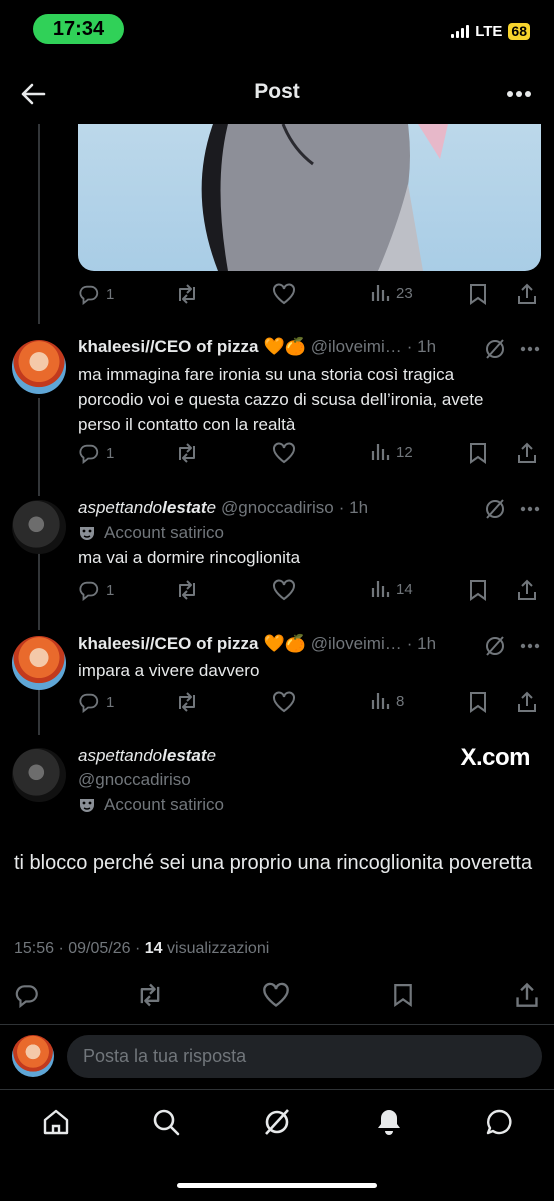  What do you see at coordinates (79, 948) in the screenshot?
I see `post-timestamp: 15:56 · 09/05/26 ·` at bounding box center [79, 948].